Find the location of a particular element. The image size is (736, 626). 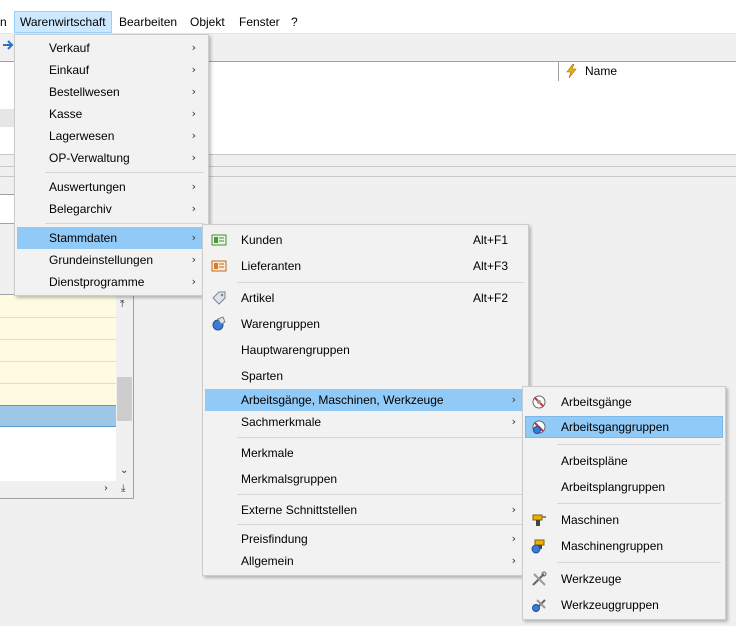

menu-item-label: Merkmalsgruppen is located at coordinates (289, 479).